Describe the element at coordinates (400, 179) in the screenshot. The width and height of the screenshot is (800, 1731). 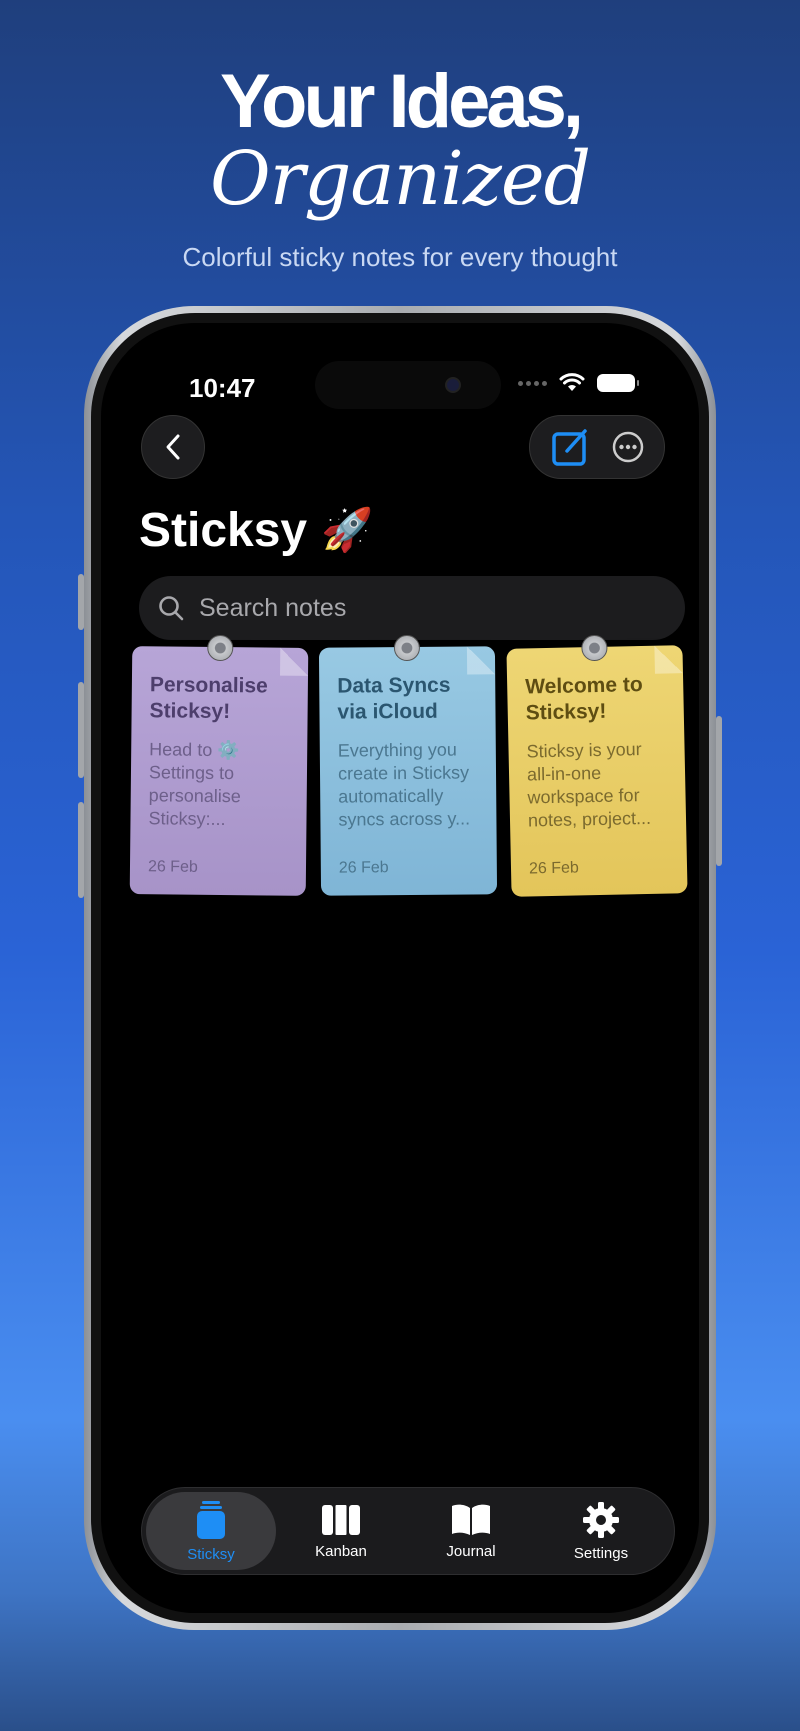
I see `headline-line-2: Organized` at that location.